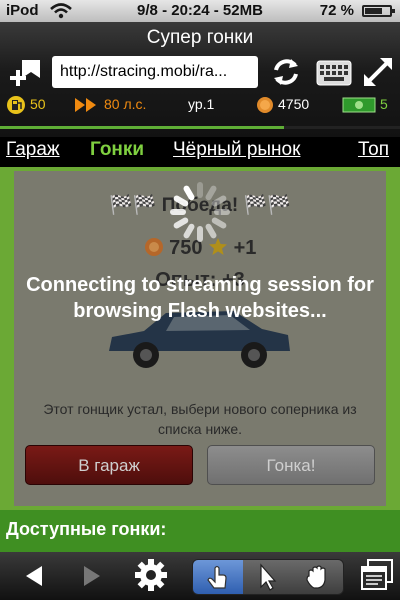  What do you see at coordinates (117, 150) in the screenshot?
I see `nav-races: Гонки` at bounding box center [117, 150].